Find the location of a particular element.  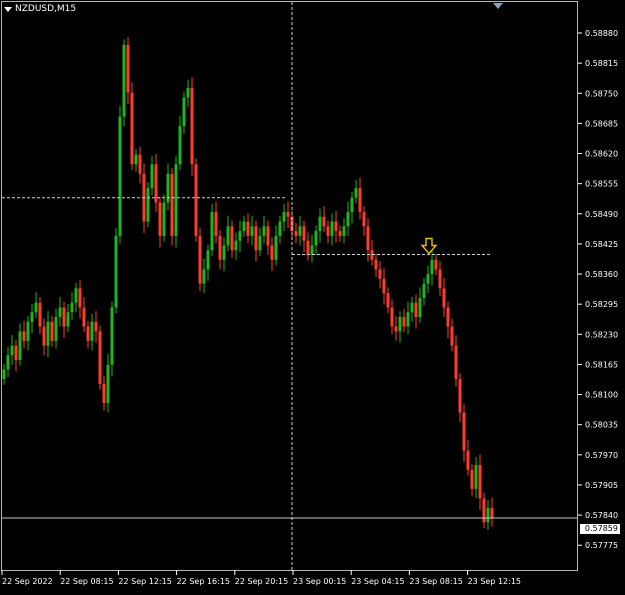

y-axis-label: 0.58685 is located at coordinates (601, 123).